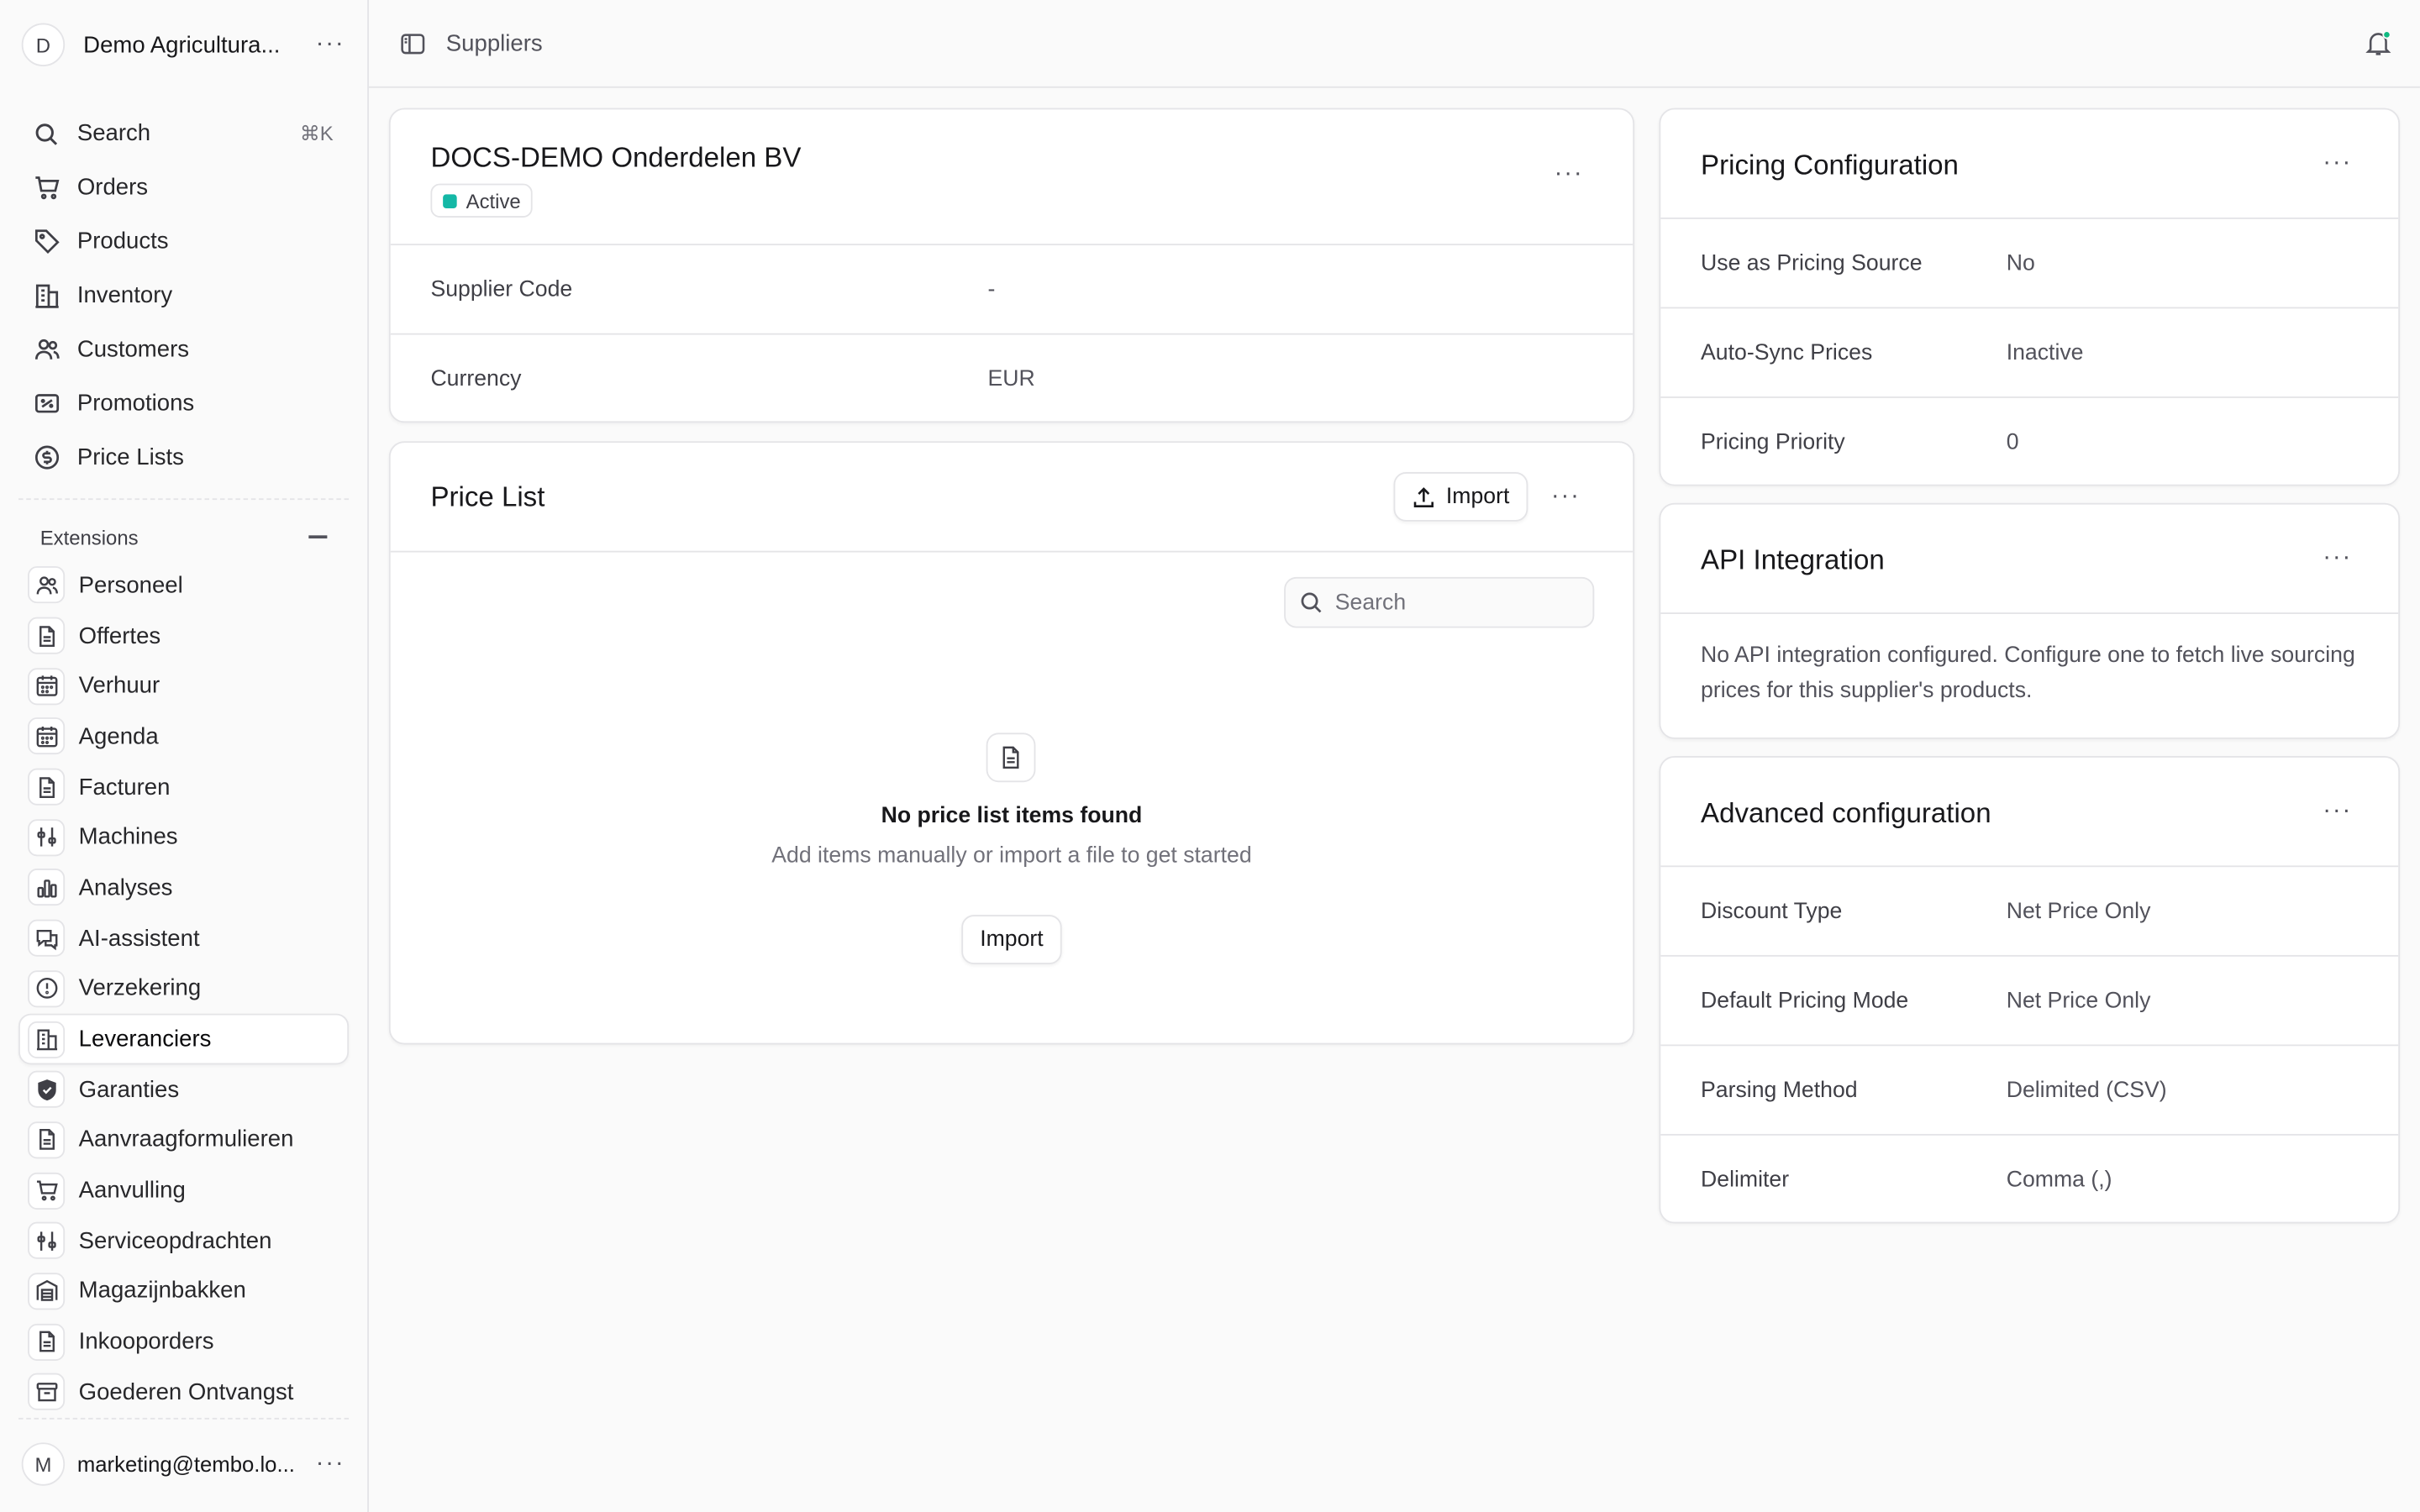 The width and height of the screenshot is (2420, 1512). I want to click on calendar-icon, so click(47, 736).